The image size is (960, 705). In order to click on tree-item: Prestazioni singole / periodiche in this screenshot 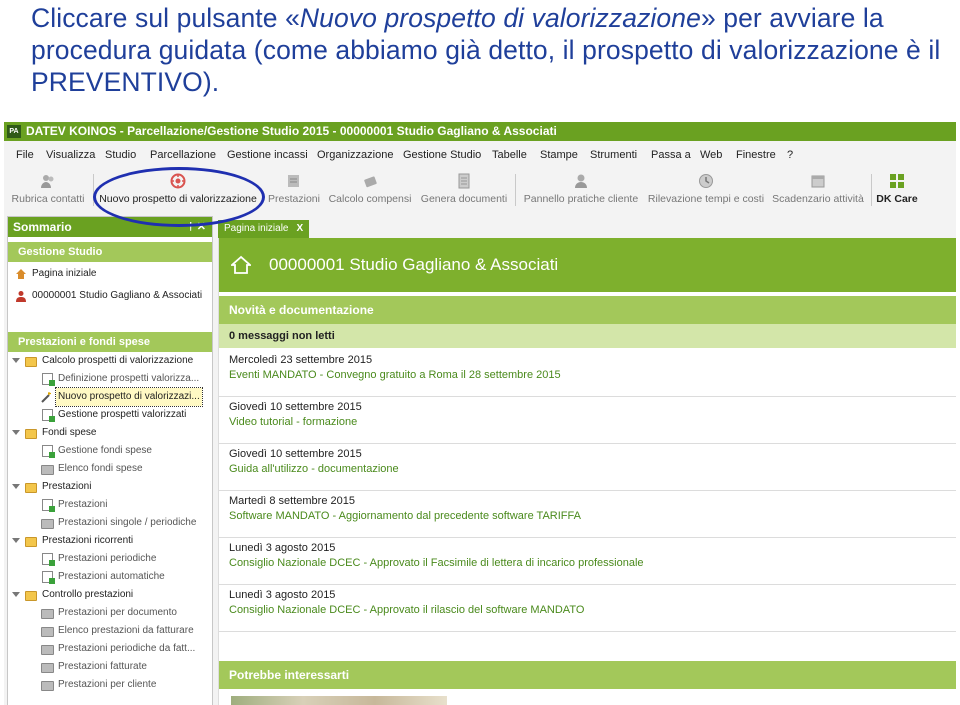, I will do `click(110, 523)`.